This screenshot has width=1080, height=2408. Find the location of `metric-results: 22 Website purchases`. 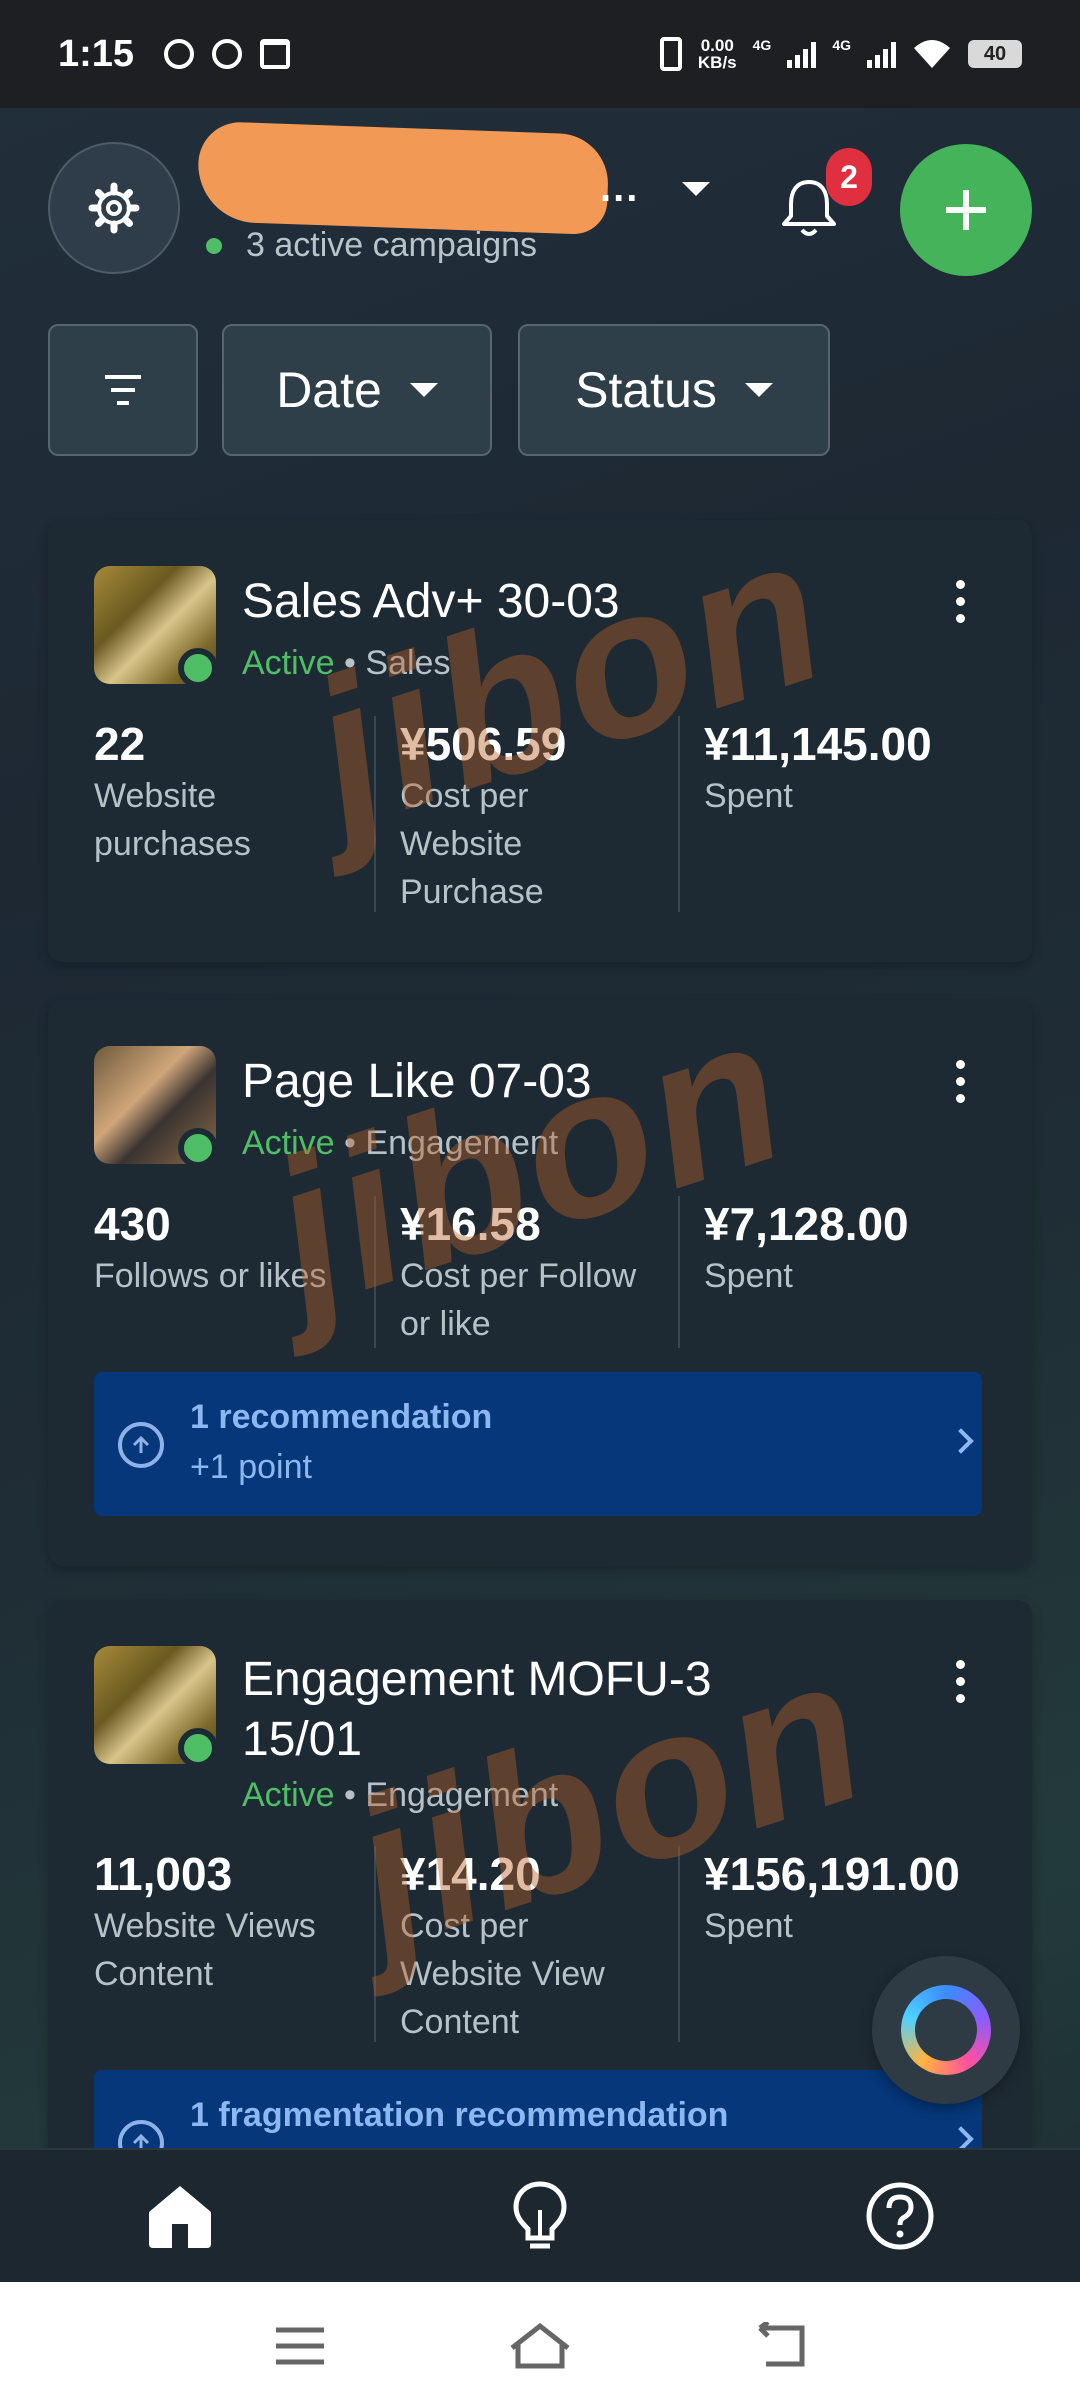

metric-results: 22 Website purchases is located at coordinates (239, 792).